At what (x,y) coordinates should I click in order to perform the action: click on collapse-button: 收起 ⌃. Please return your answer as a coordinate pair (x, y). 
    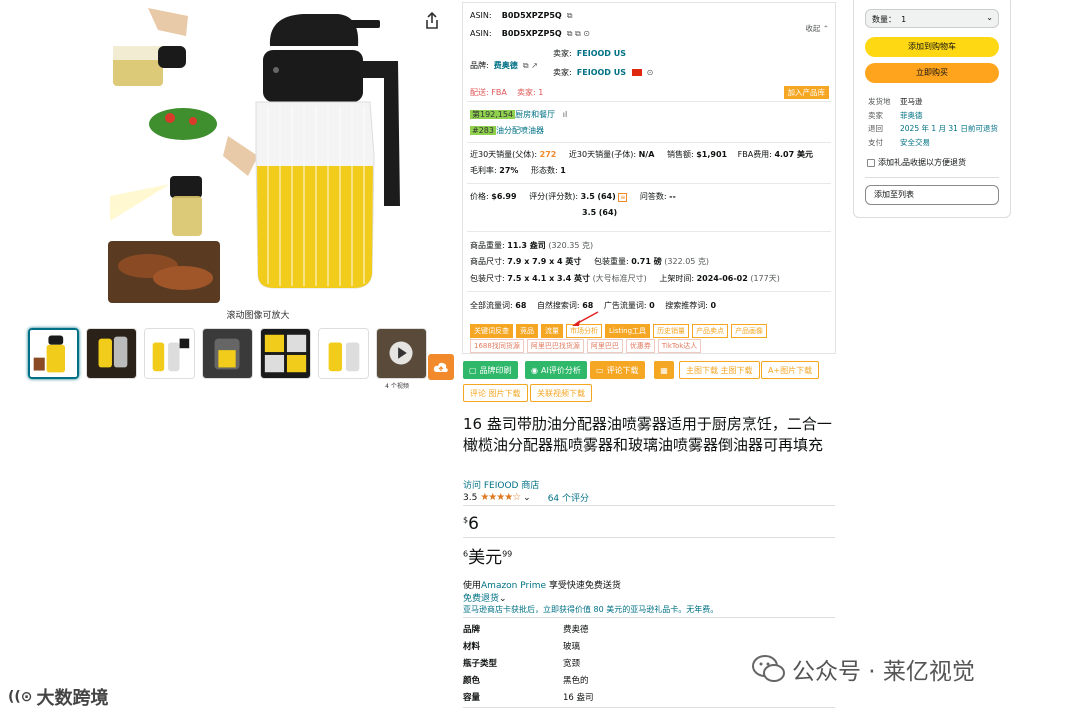
    Looking at the image, I should click on (817, 28).